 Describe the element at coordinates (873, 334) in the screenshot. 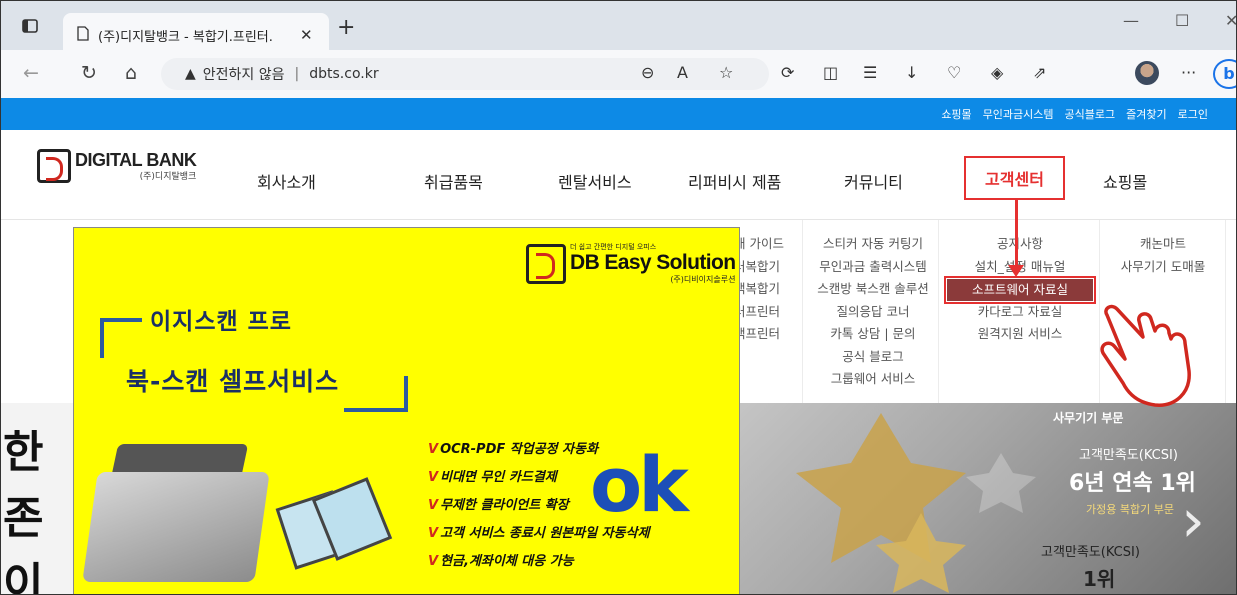

I see `menu-item: 카톡 상담 | 문의` at that location.